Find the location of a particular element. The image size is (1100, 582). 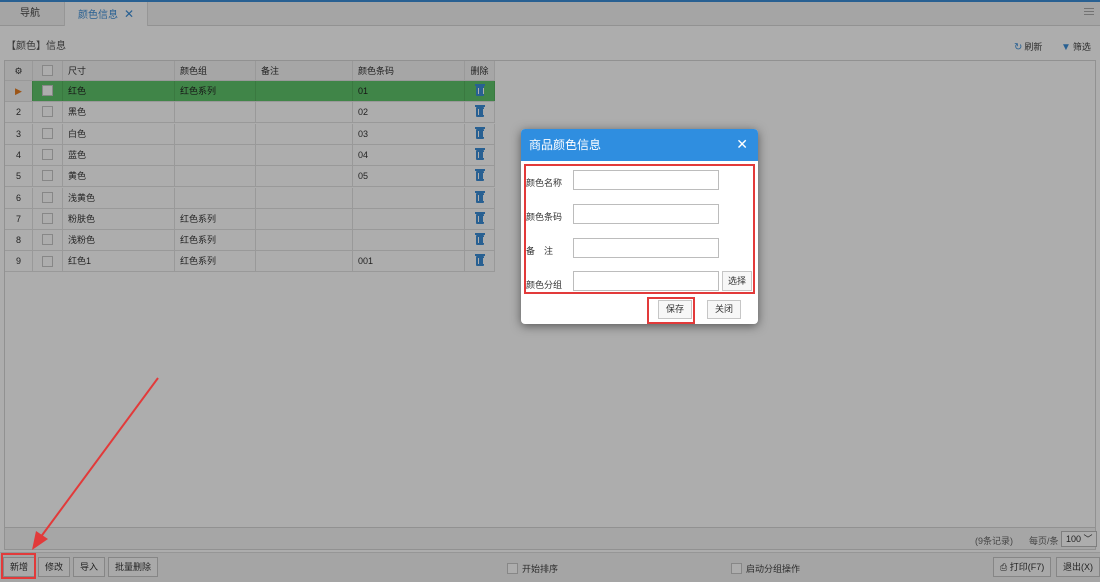

color-group-label: 颜色分组 is located at coordinates (544, 285).